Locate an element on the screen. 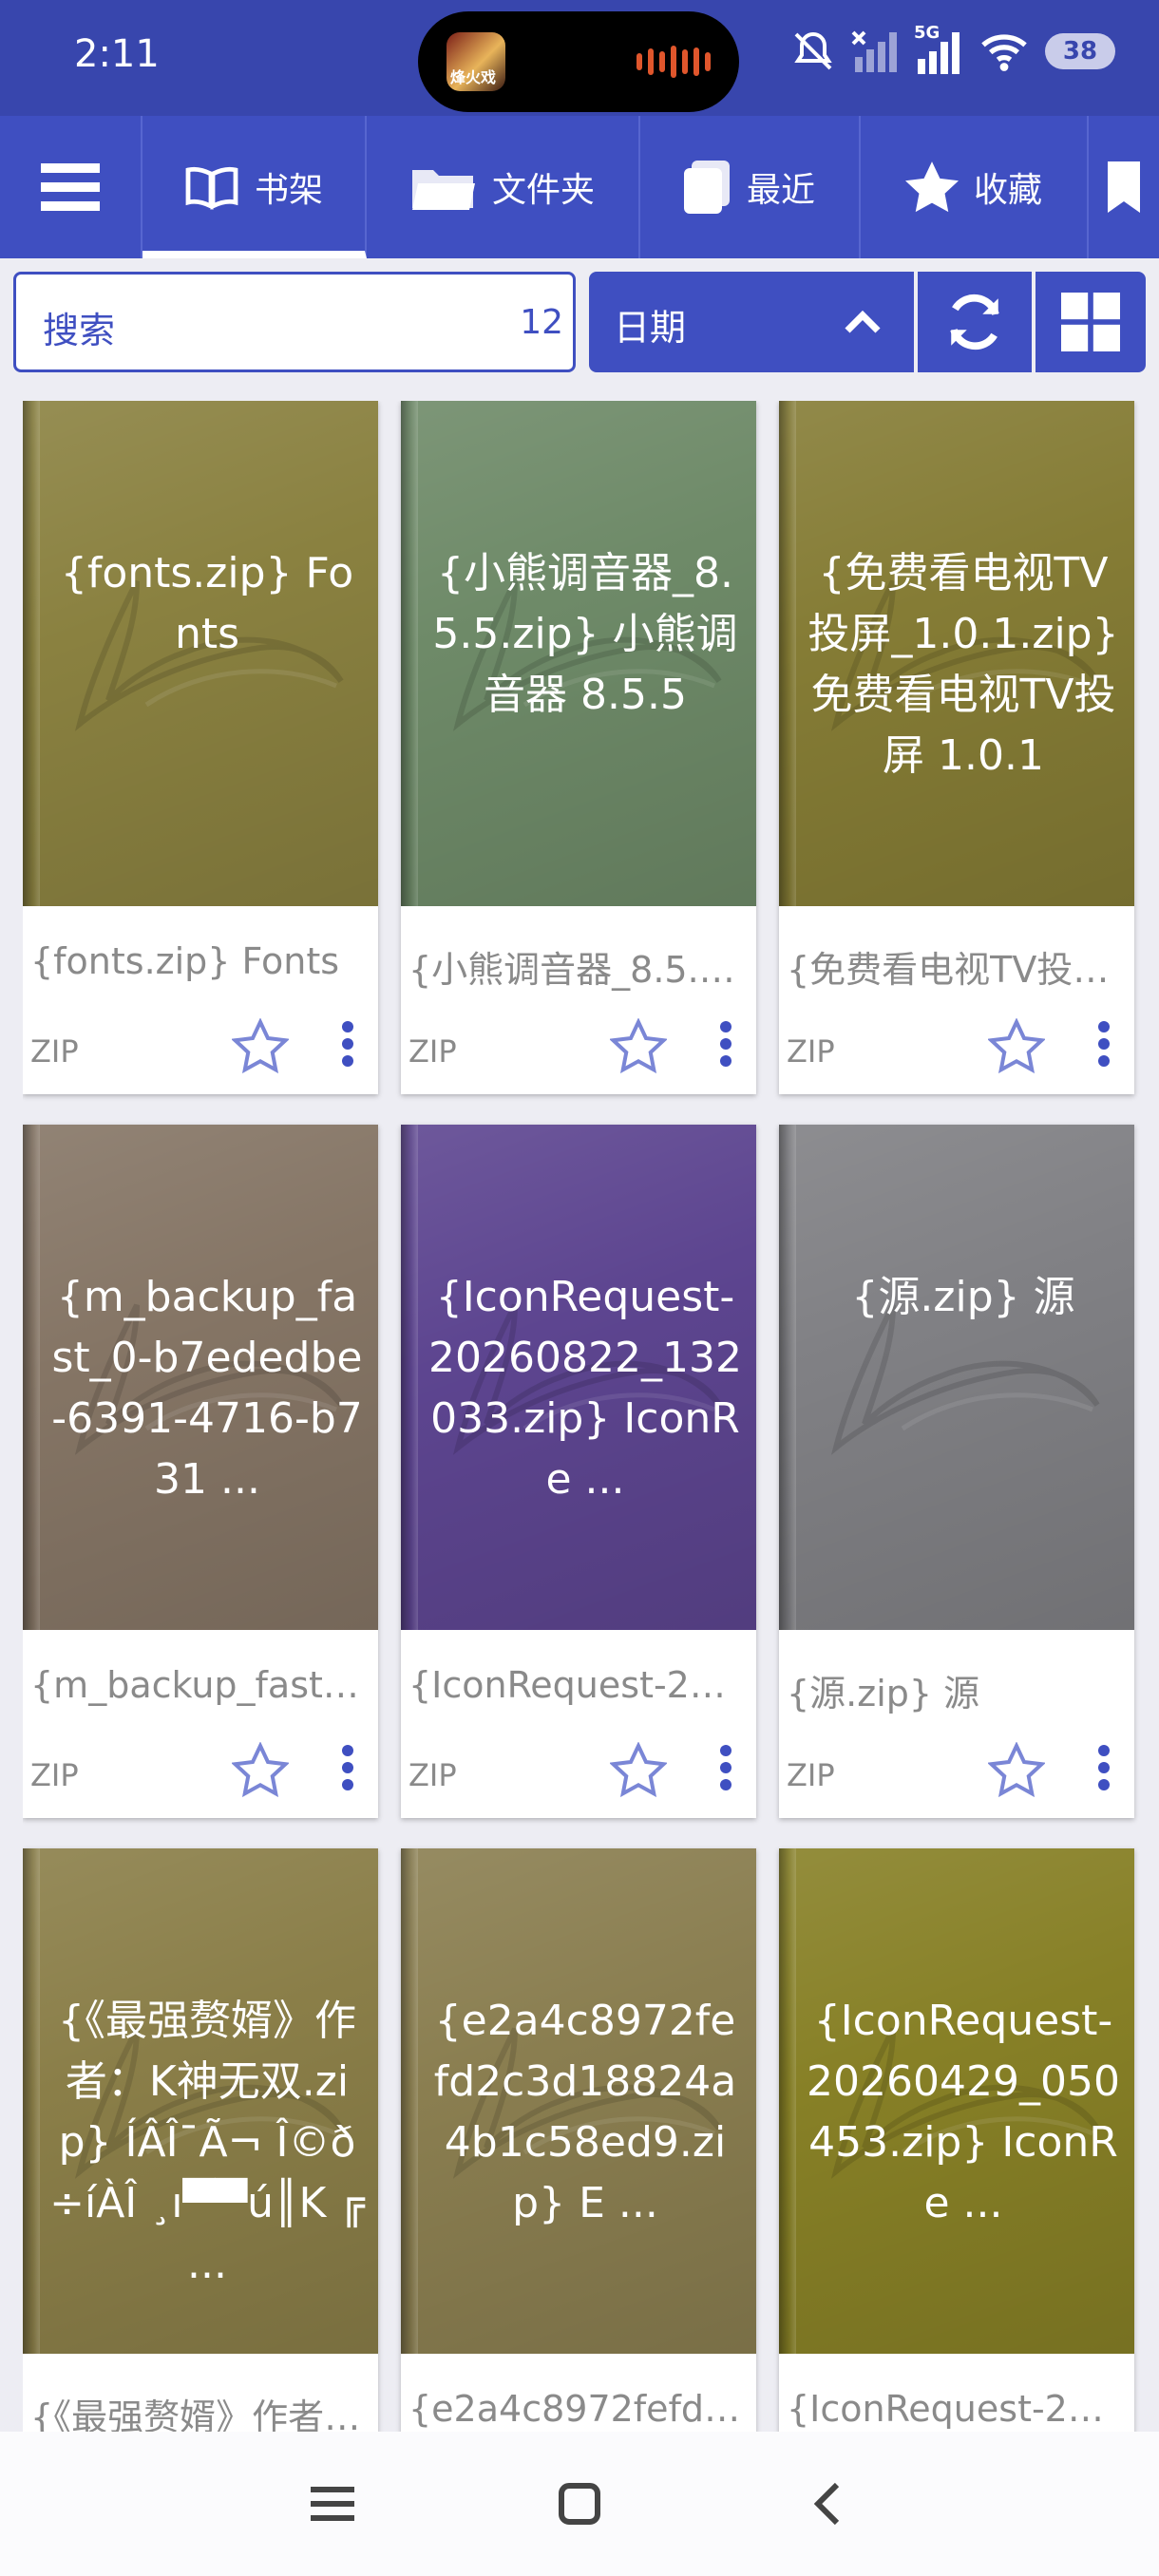 The image size is (1159, 2576). system-nav-bar is located at coordinates (579, 2504).